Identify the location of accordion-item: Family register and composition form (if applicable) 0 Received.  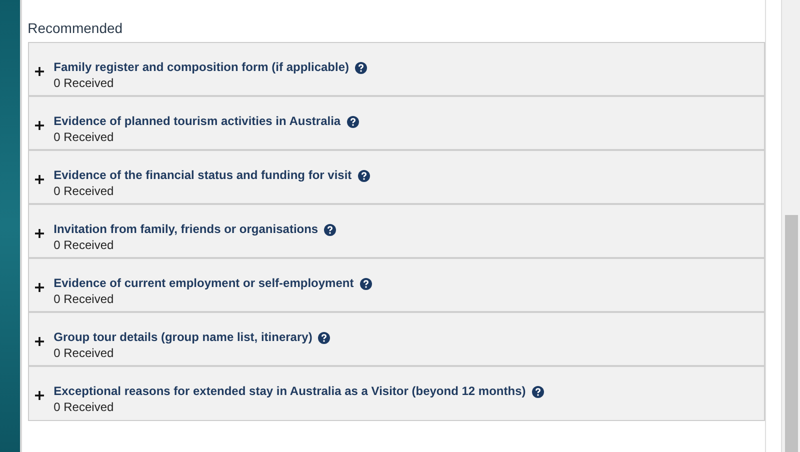
(396, 70).